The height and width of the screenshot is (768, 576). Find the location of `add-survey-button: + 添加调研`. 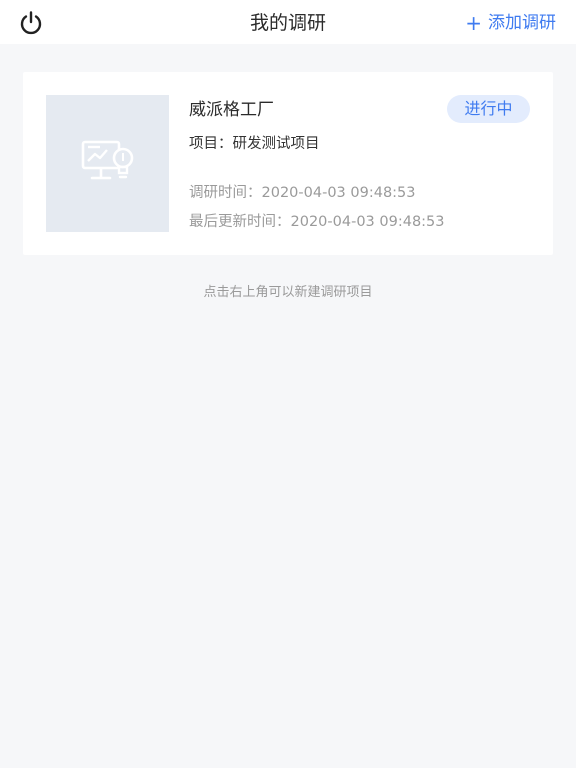

add-survey-button: + 添加调研 is located at coordinates (510, 23).